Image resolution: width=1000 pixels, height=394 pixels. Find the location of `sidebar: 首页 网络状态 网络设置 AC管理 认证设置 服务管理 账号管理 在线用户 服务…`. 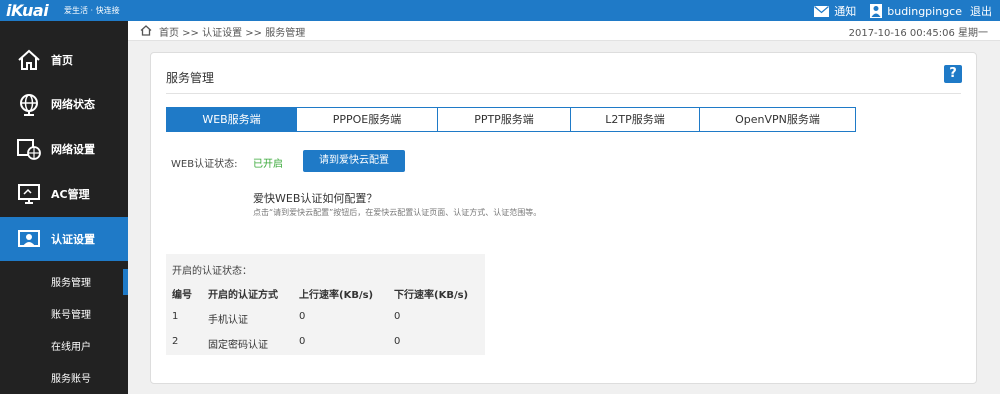

sidebar: 首页 网络状态 网络设置 AC管理 认证设置 服务管理 账号管理 在线用户 服务… is located at coordinates (64, 207).